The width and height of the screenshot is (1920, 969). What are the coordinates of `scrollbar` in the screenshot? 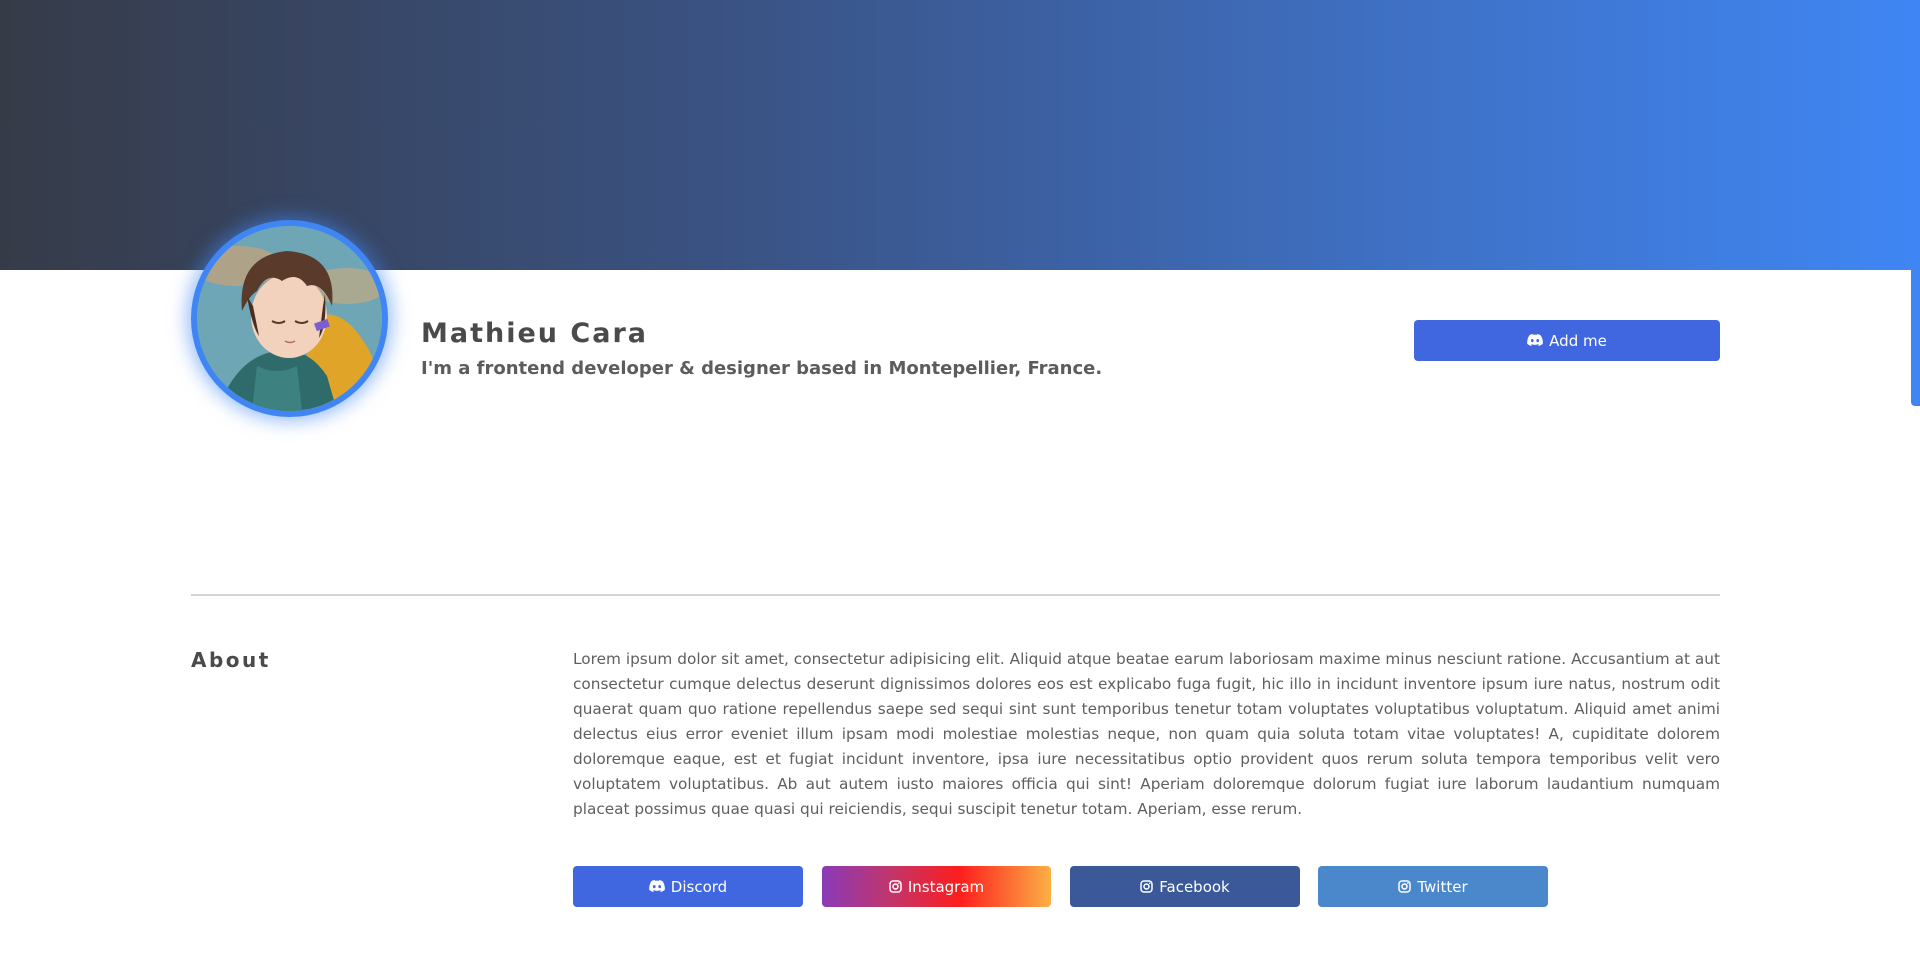 It's located at (1915, 484).